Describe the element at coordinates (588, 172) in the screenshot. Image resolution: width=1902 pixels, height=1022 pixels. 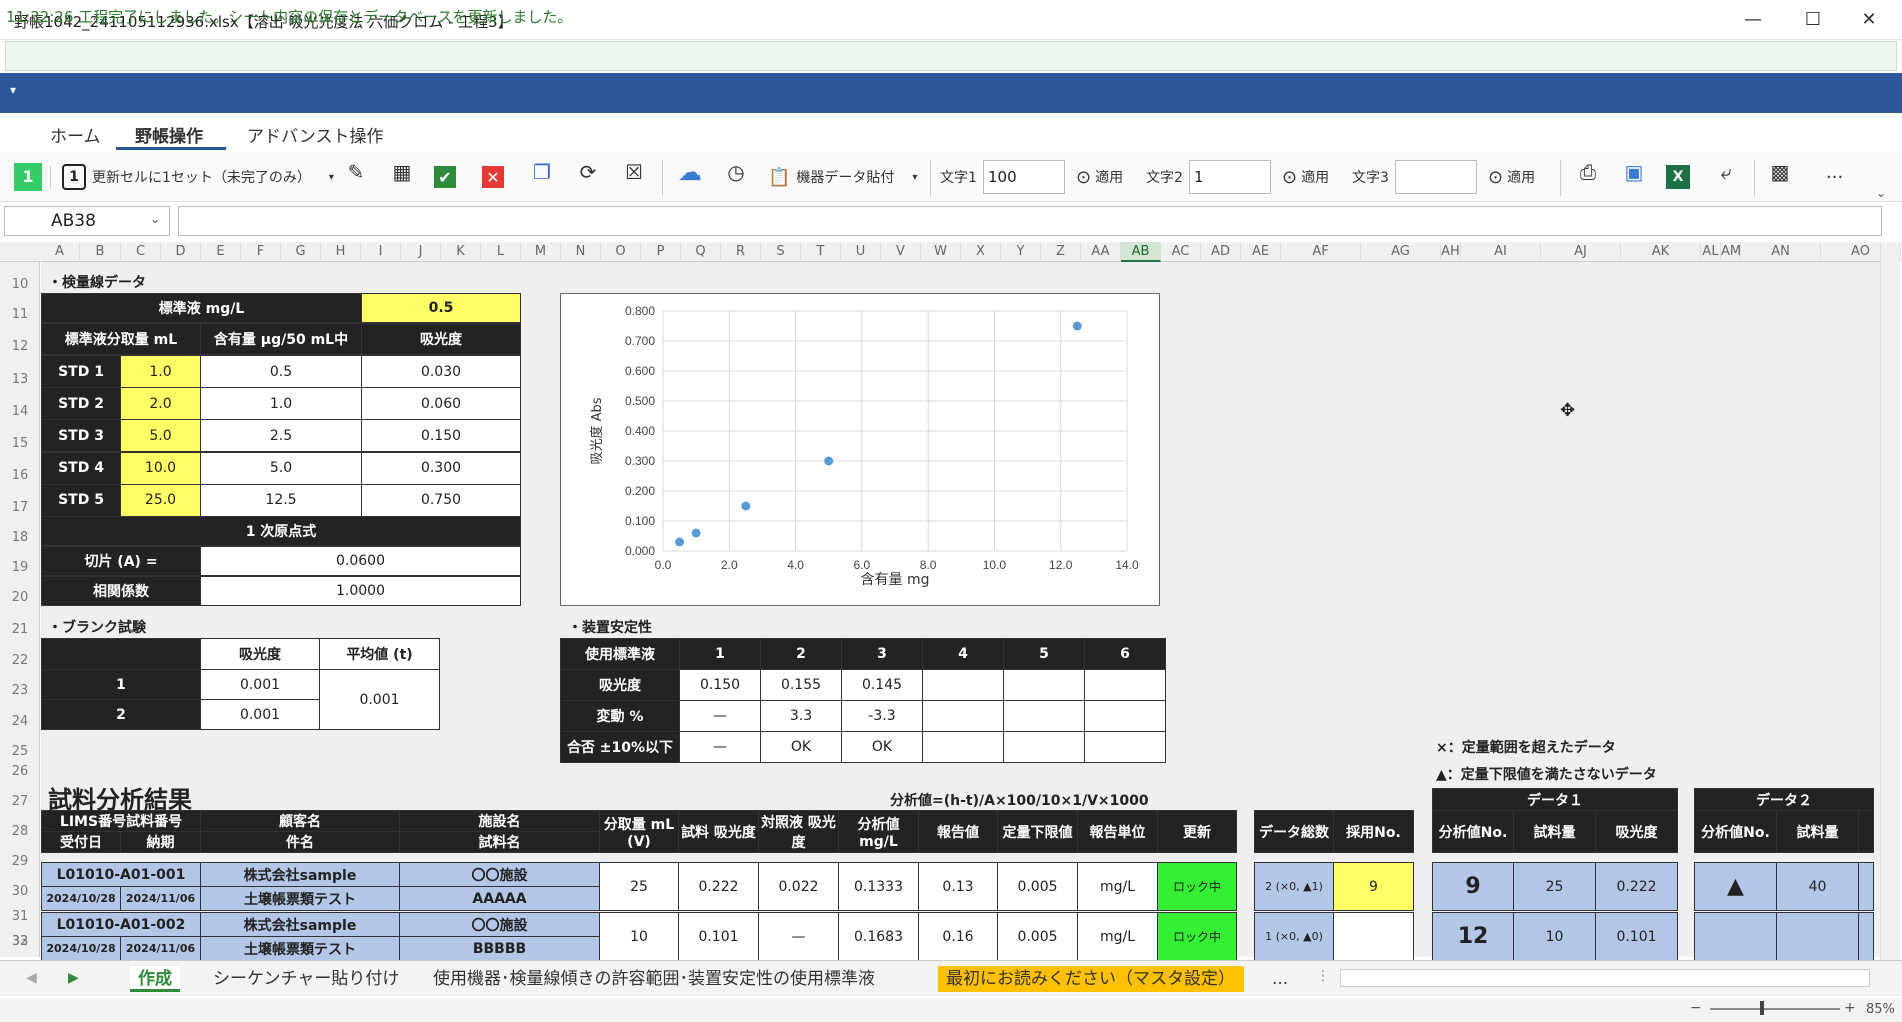
I see `refresh-icon: ⟳` at that location.